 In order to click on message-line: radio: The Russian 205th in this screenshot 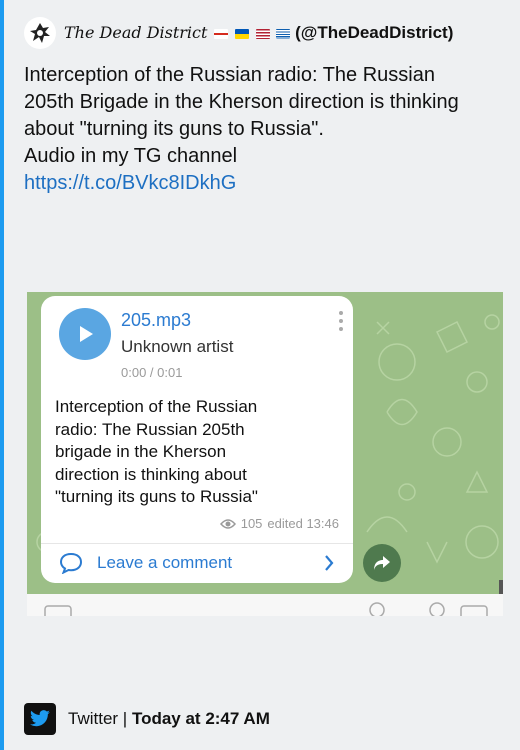, I will do `click(150, 429)`.